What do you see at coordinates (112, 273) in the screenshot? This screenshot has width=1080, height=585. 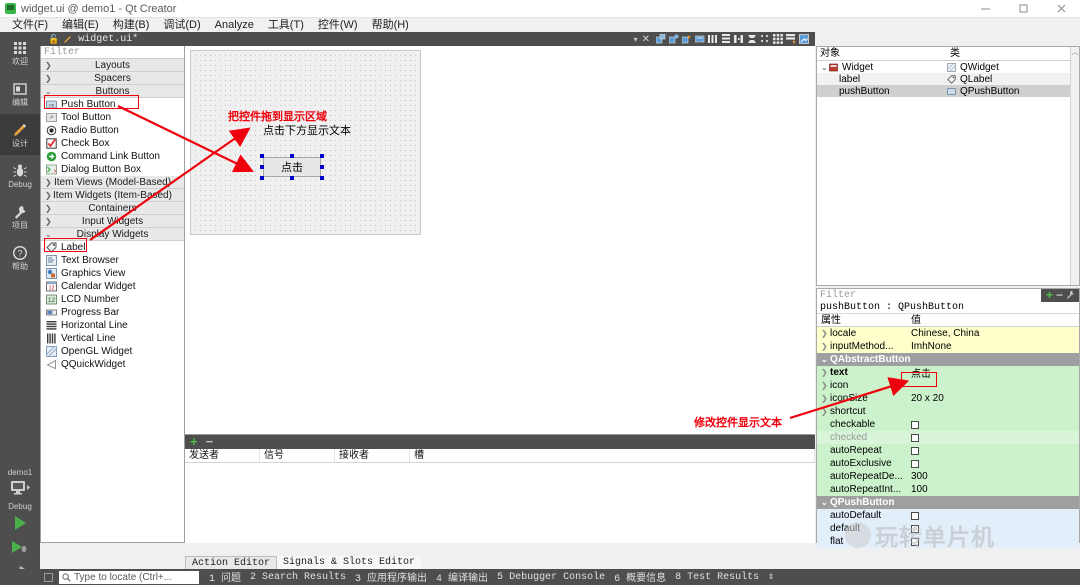 I see `widget-item-graphics-view: Graphics View` at bounding box center [112, 273].